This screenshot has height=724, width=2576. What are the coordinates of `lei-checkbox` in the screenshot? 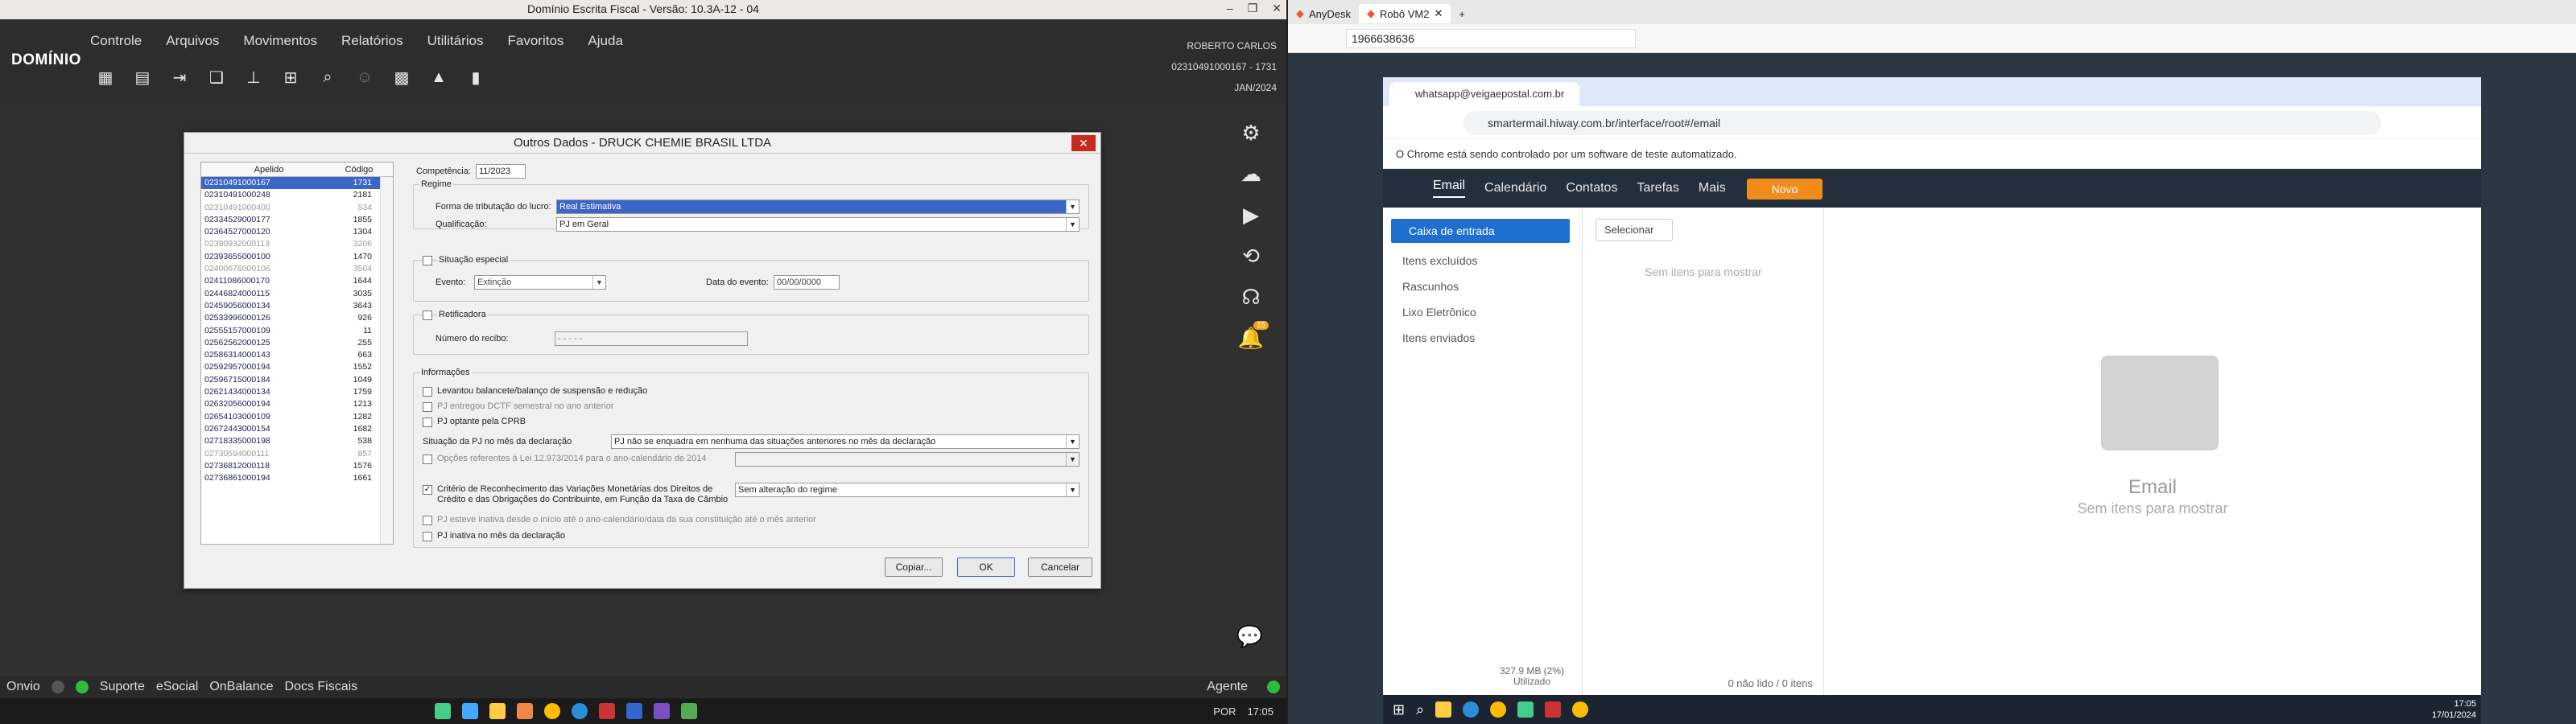 It's located at (427, 459).